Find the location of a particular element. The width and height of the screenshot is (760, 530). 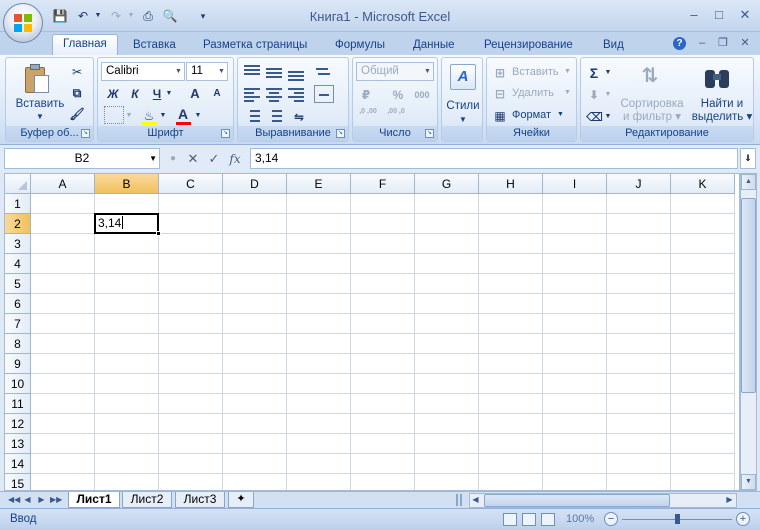

row-header: 3 is located at coordinates (18, 244).